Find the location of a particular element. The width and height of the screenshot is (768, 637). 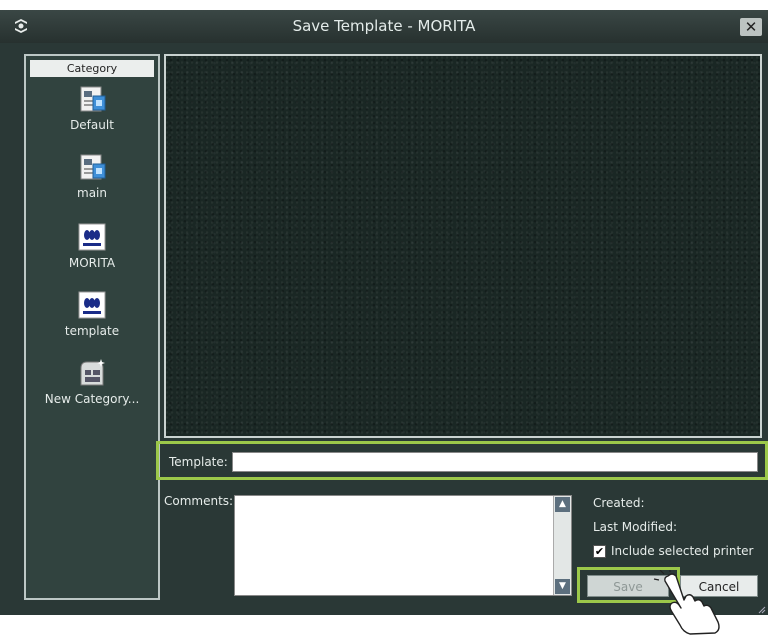

template-name-row: Template: is located at coordinates (462, 460).